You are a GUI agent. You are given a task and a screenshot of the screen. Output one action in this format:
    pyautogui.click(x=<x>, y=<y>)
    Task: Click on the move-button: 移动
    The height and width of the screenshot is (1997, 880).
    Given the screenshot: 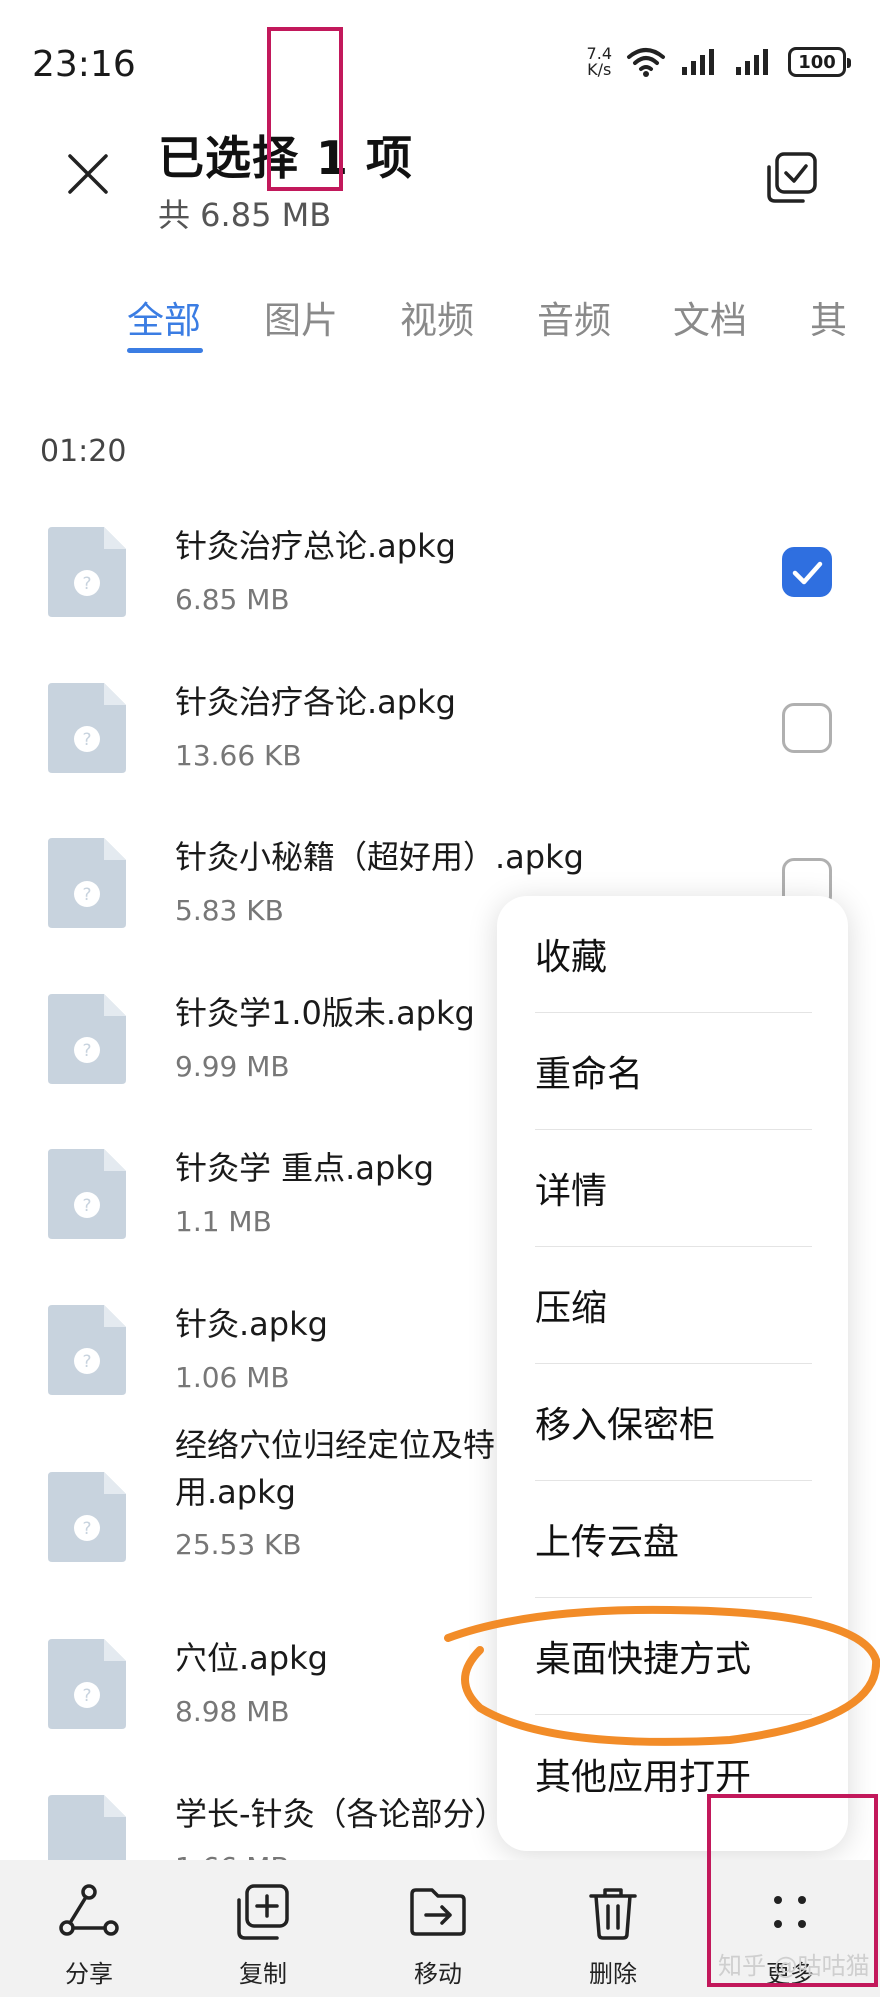 What is the action you would take?
    pyautogui.click(x=438, y=1928)
    